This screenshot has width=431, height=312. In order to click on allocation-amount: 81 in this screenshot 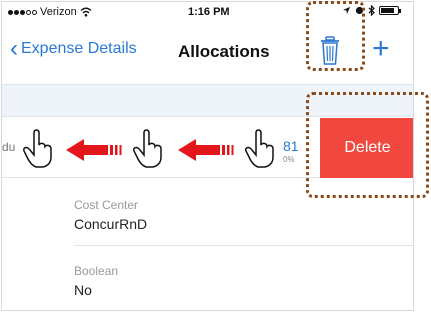, I will do `click(291, 146)`.